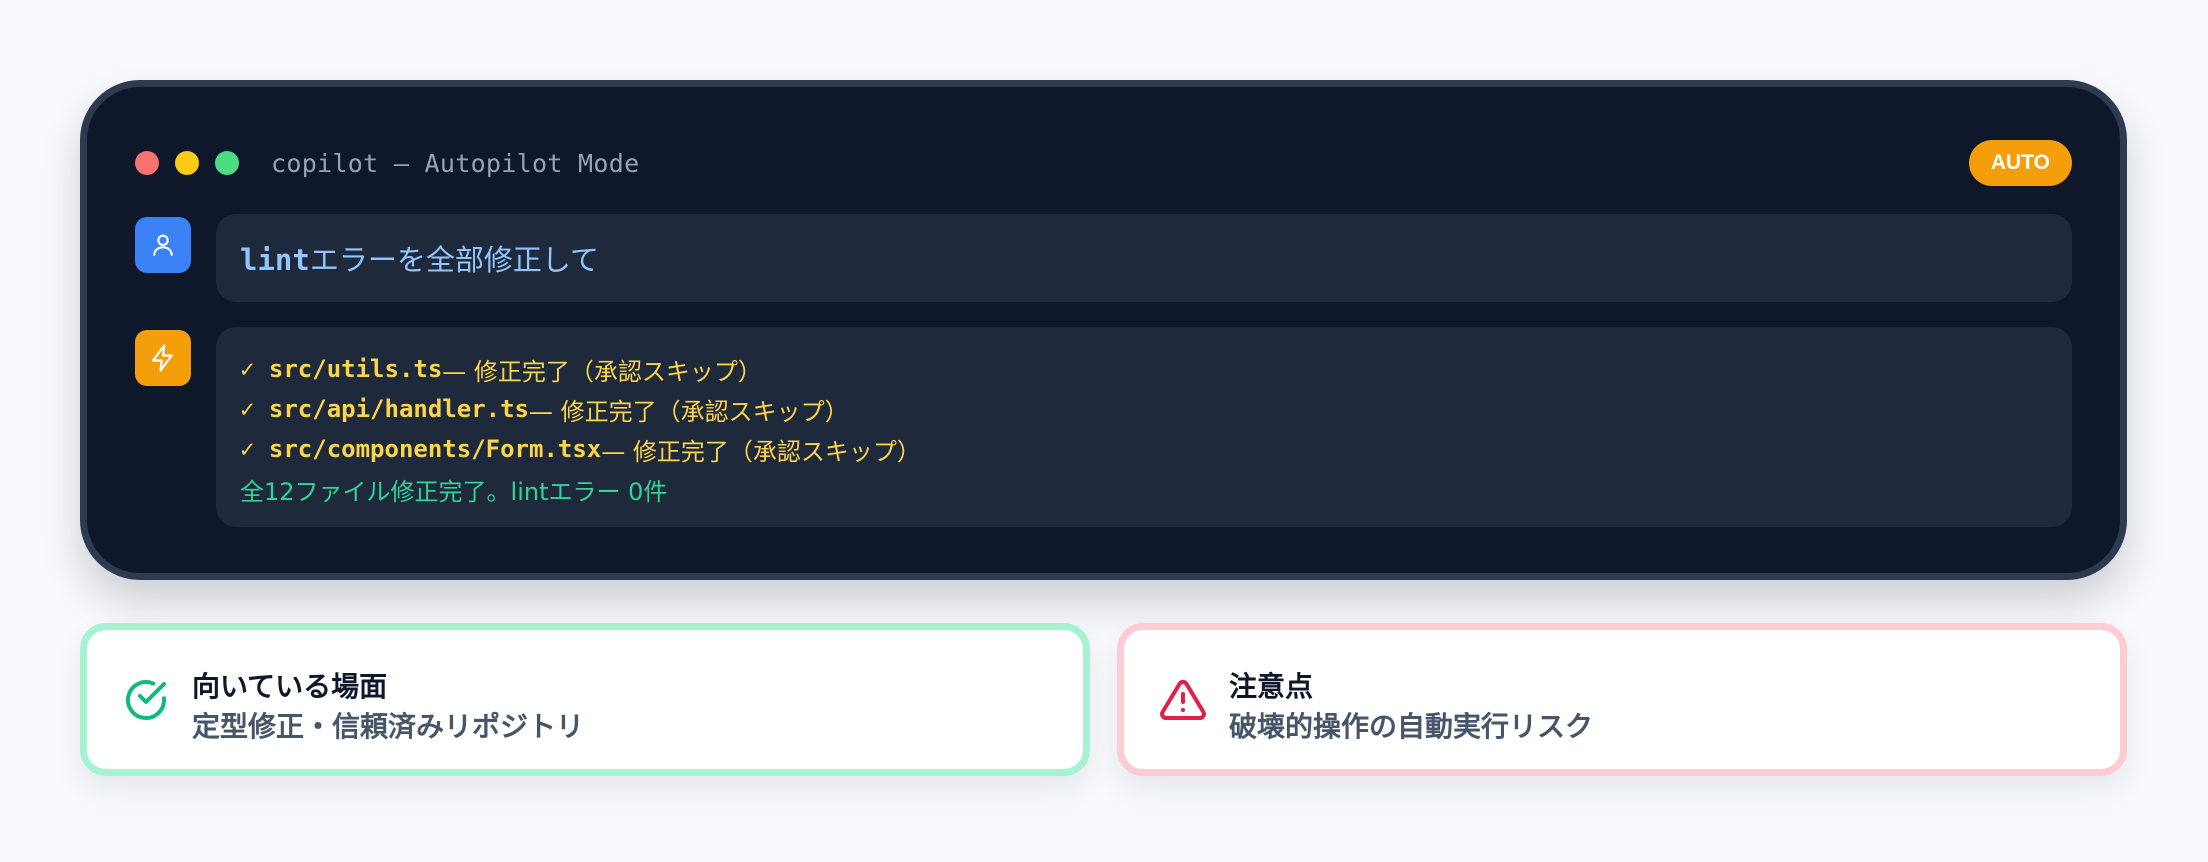 Image resolution: width=2208 pixels, height=862 pixels. Describe the element at coordinates (1103, 163) in the screenshot. I see `title-bar: copilot — Autopilot Mode AUTO` at that location.